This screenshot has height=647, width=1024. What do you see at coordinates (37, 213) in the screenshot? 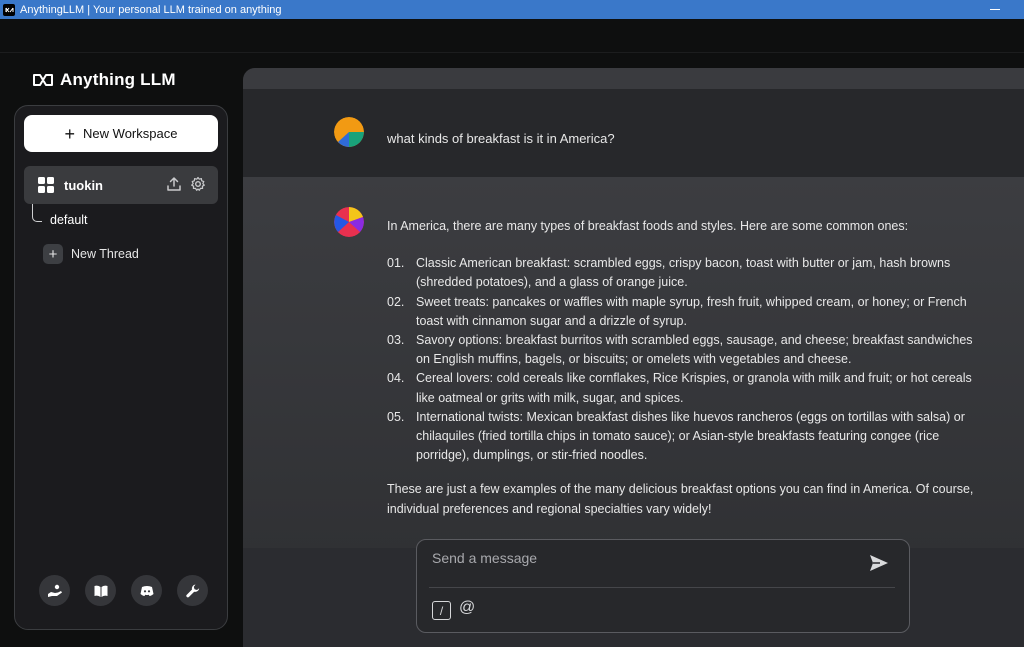
I see `thread-connector` at bounding box center [37, 213].